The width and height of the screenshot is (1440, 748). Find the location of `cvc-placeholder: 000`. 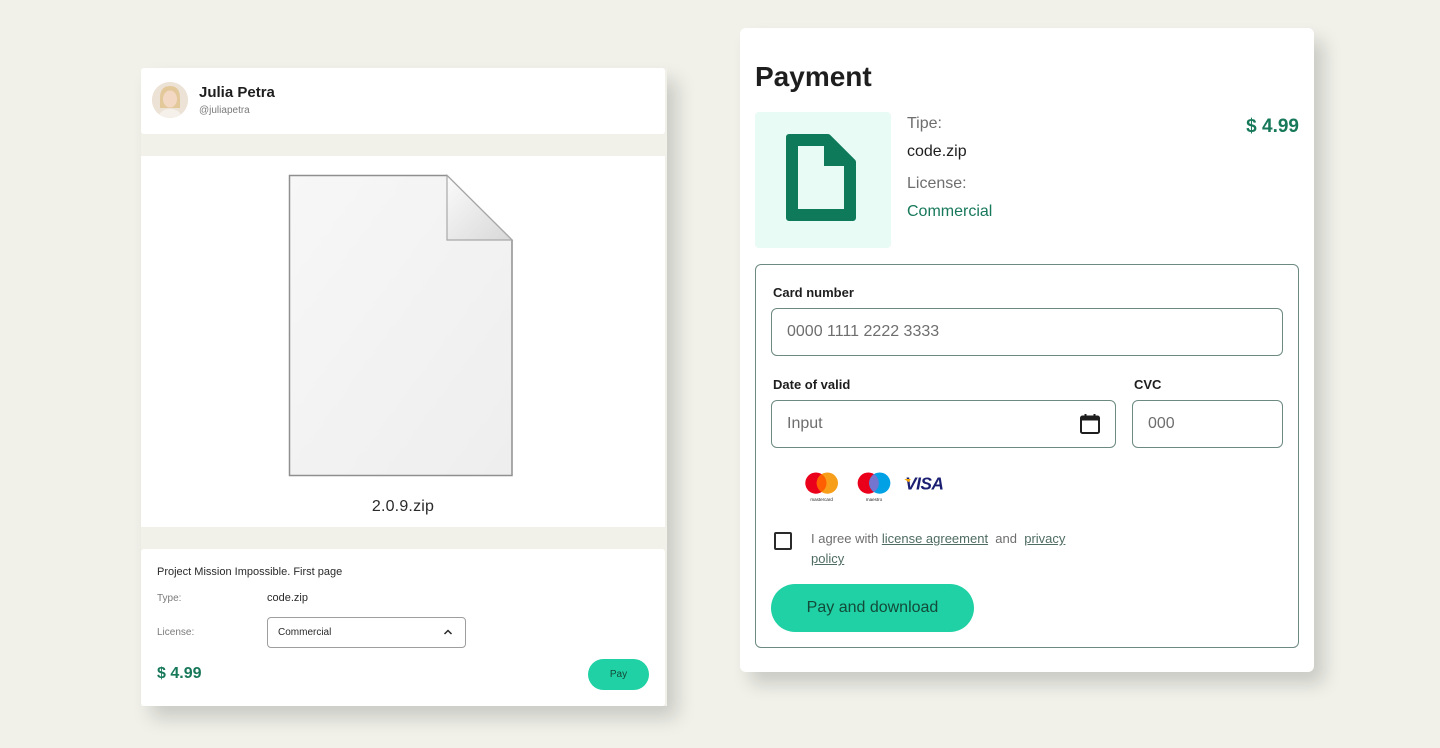

cvc-placeholder: 000 is located at coordinates (1161, 423).